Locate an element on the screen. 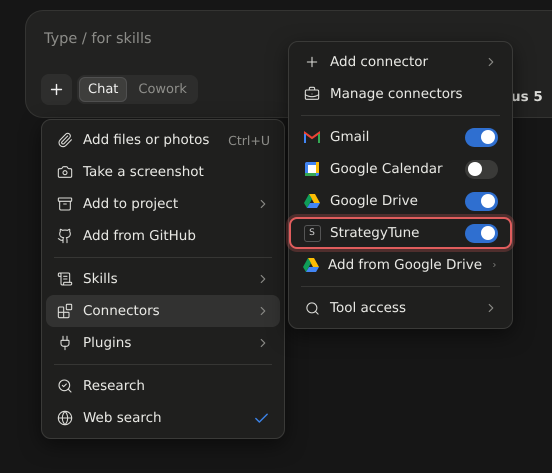  connector-item: Add from Google Drive is located at coordinates (400, 265).